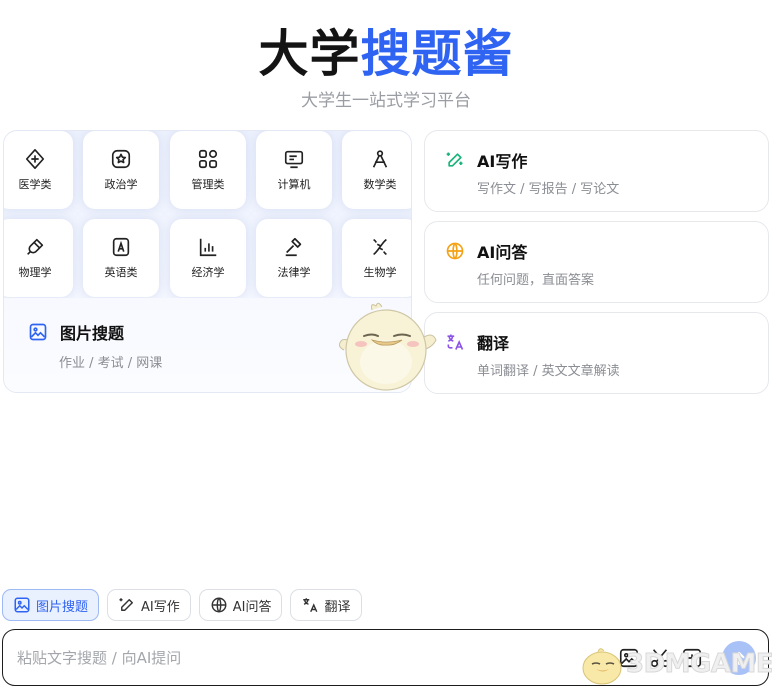 The width and height of the screenshot is (772, 691). I want to click on chip-label: 图片搜题, so click(62, 607).